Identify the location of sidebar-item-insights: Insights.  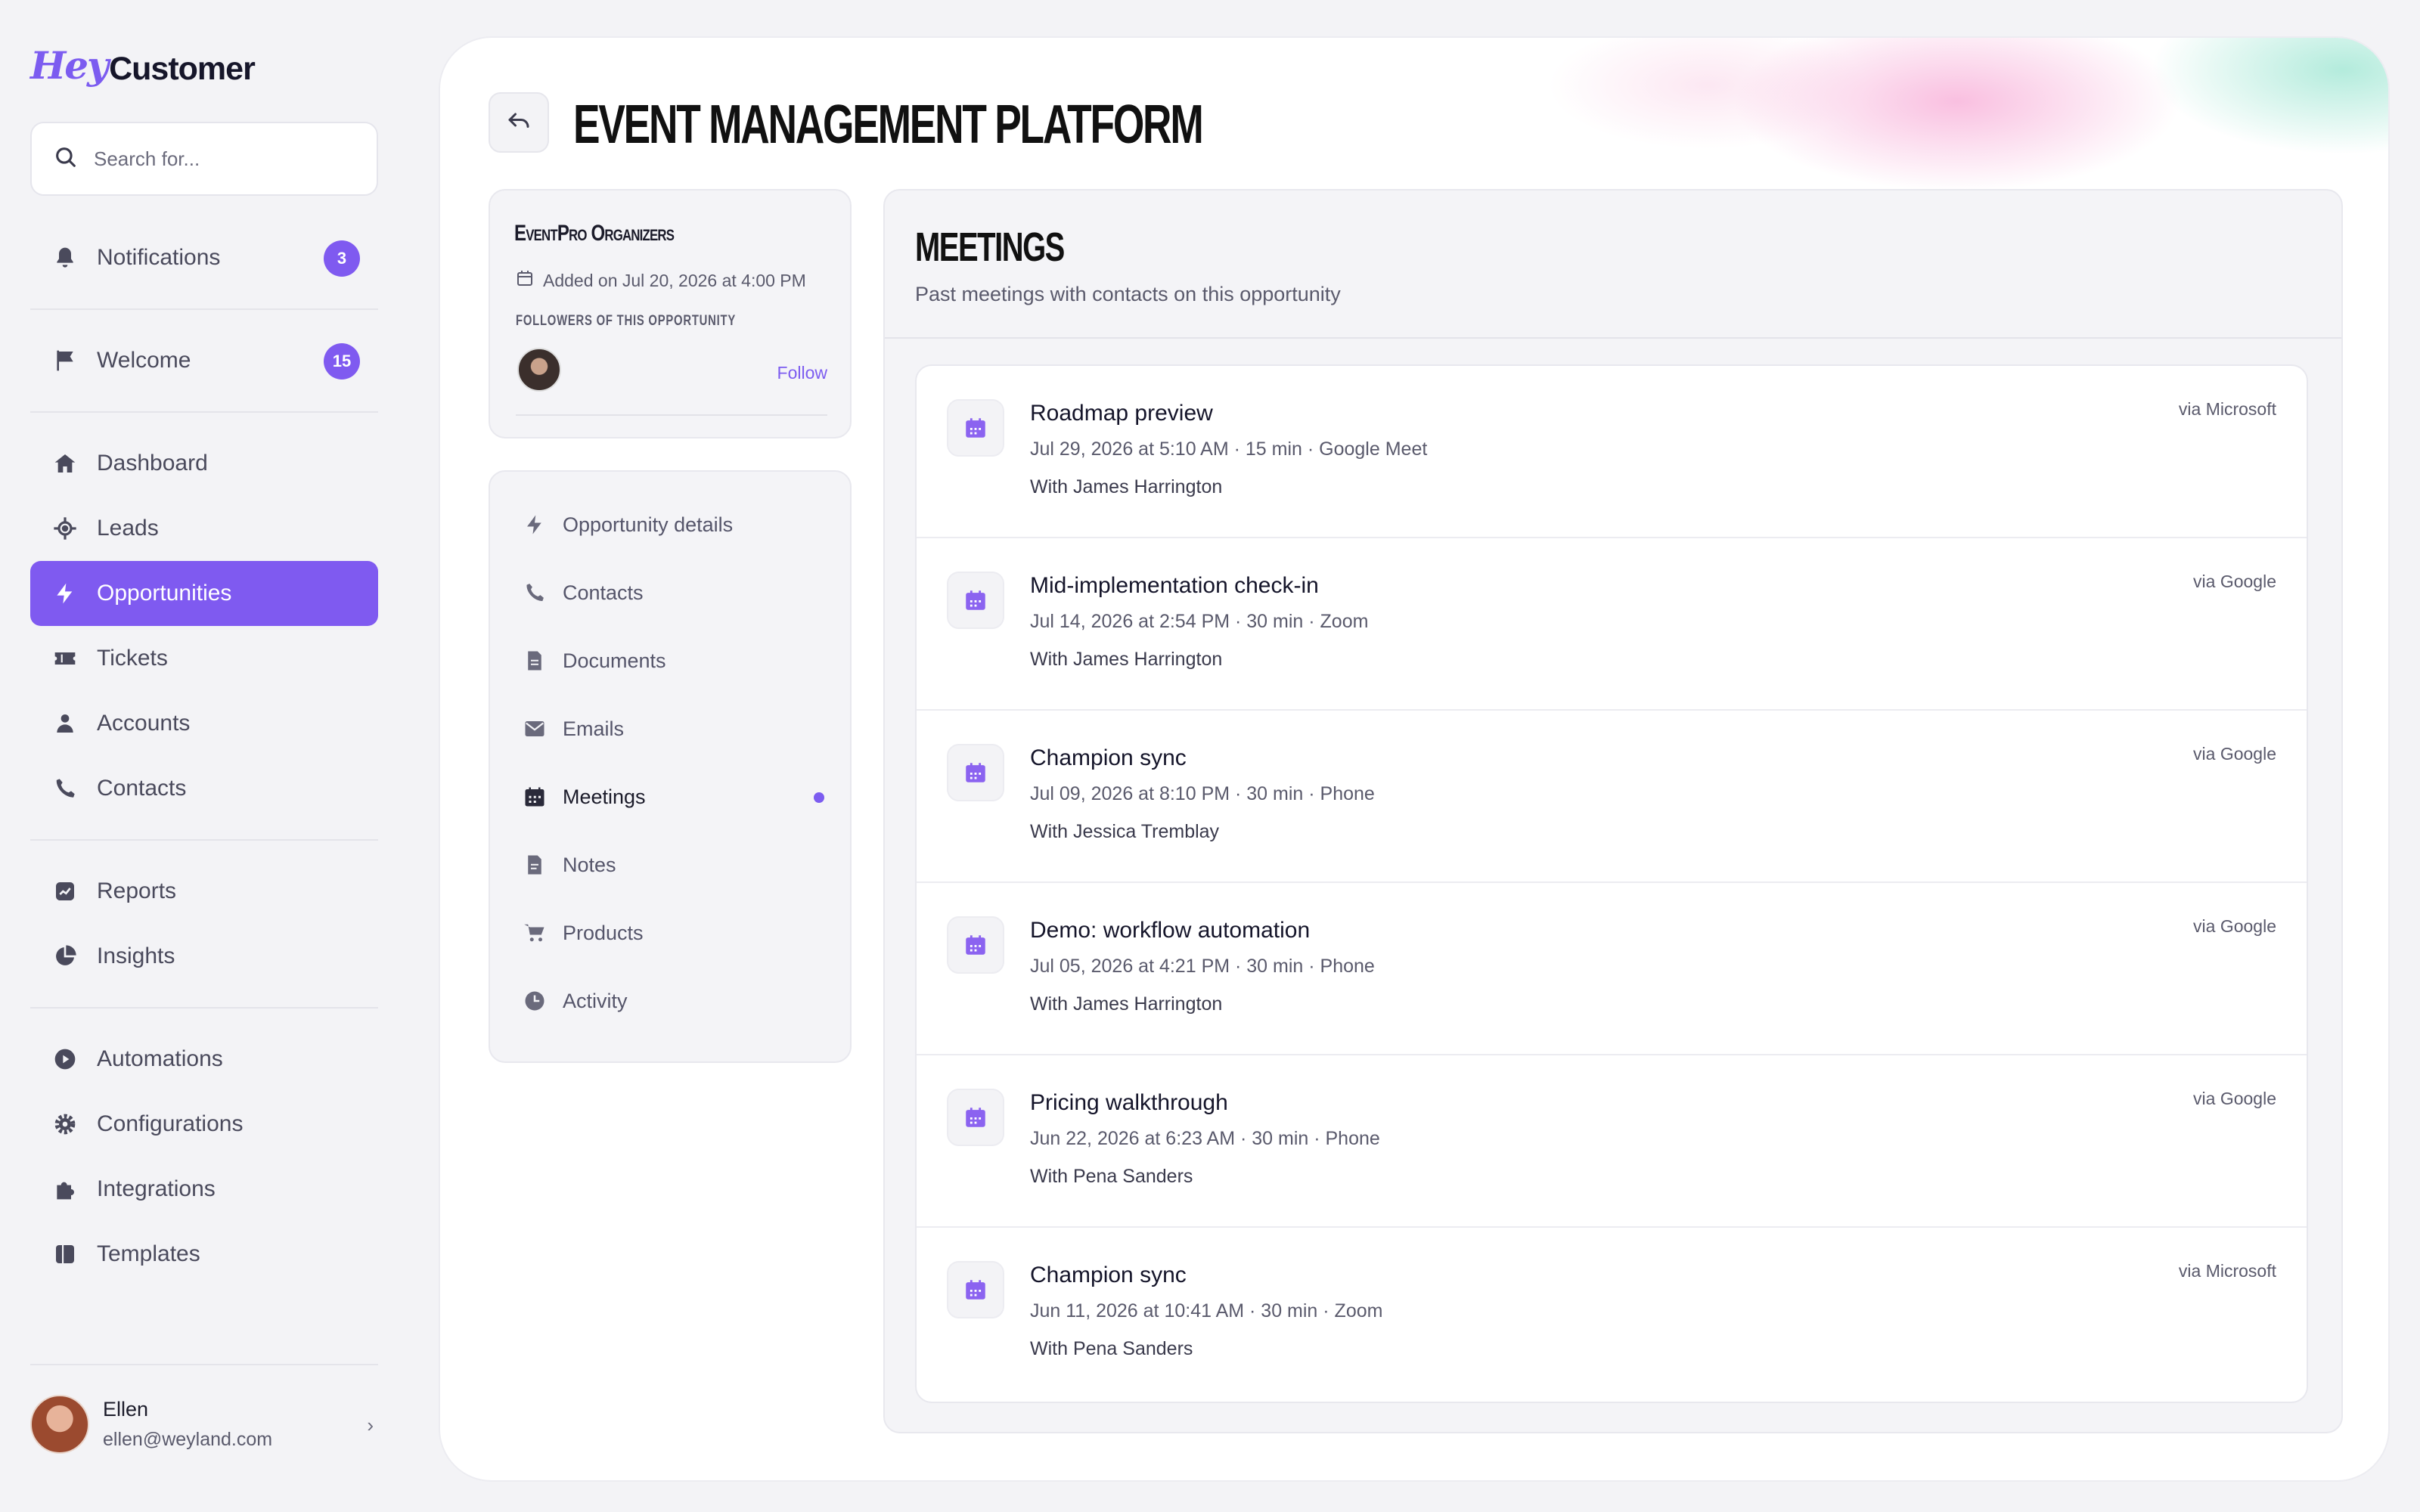
(204, 957).